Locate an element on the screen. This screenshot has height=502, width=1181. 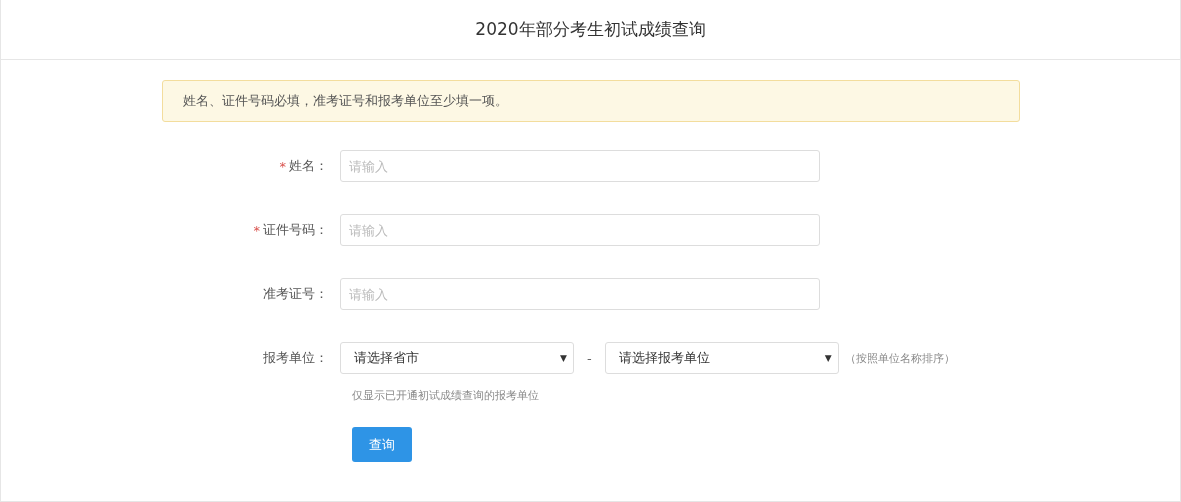
field-label: 报考单位： is located at coordinates (295, 358).